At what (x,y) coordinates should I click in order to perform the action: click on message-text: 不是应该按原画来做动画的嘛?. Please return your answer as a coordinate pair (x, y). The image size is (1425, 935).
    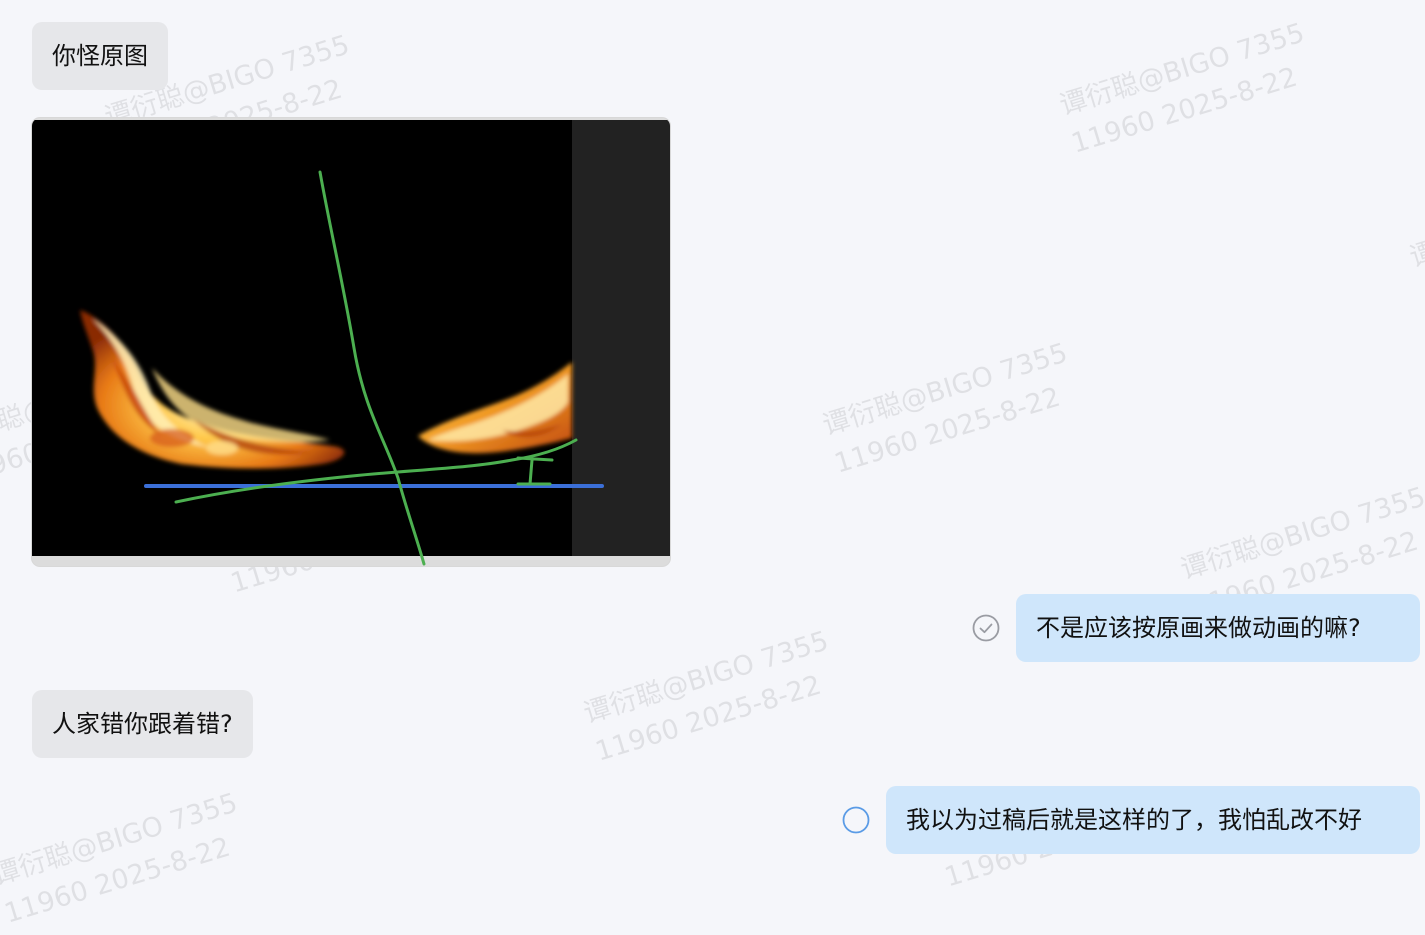
    Looking at the image, I should click on (1198, 628).